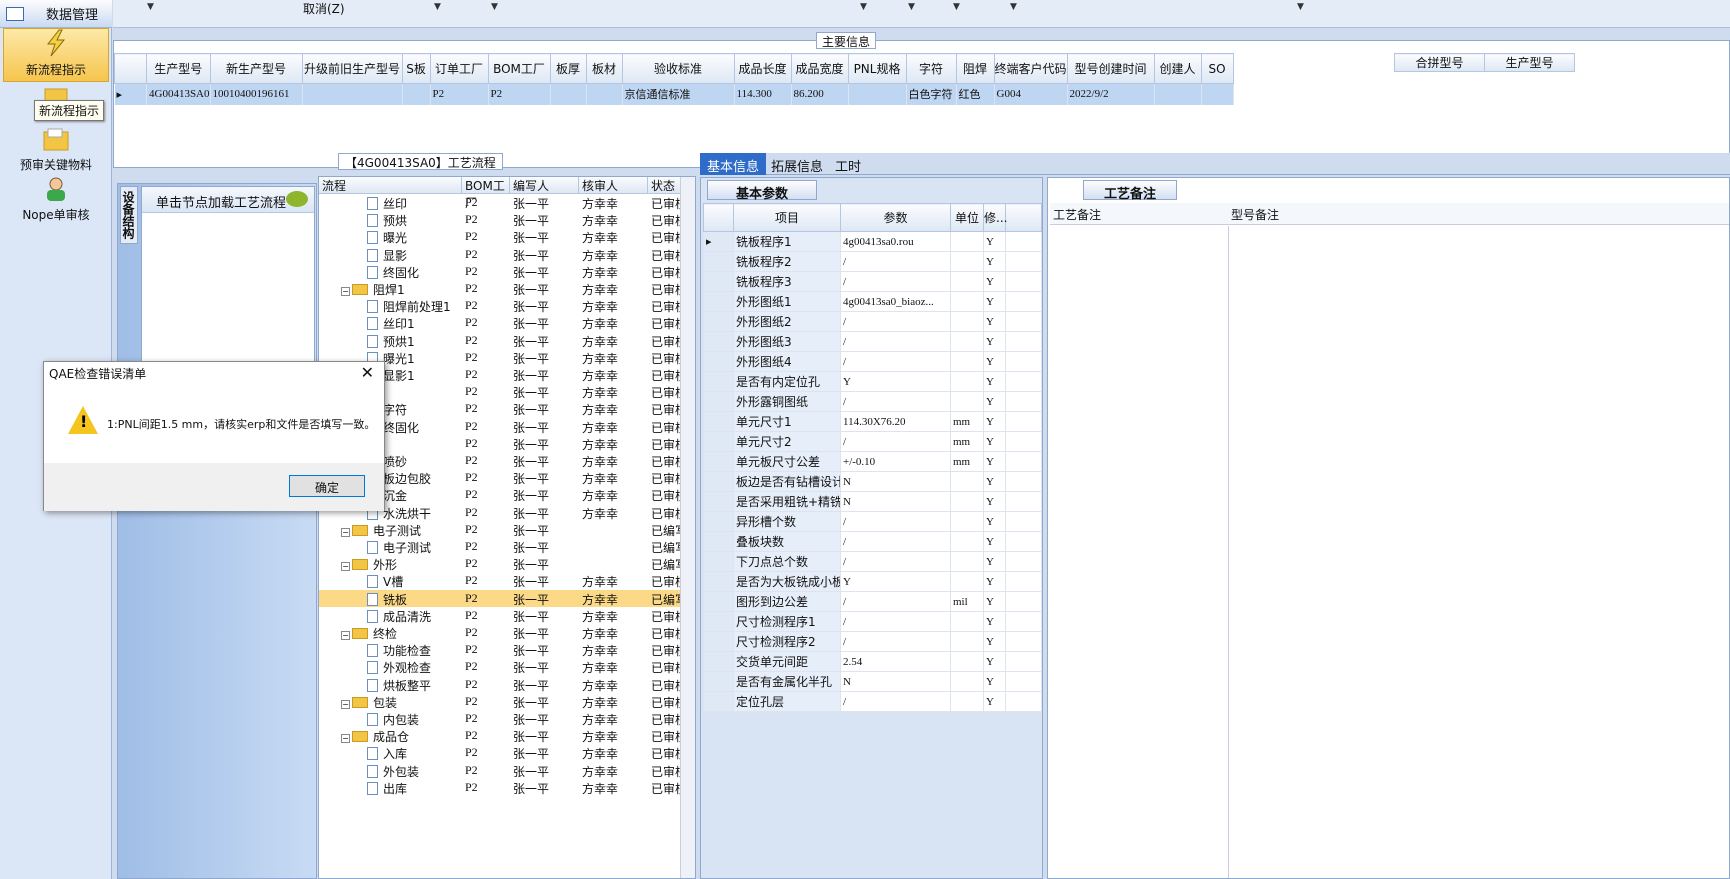  I want to click on table-cell: 红色, so click(975, 94).